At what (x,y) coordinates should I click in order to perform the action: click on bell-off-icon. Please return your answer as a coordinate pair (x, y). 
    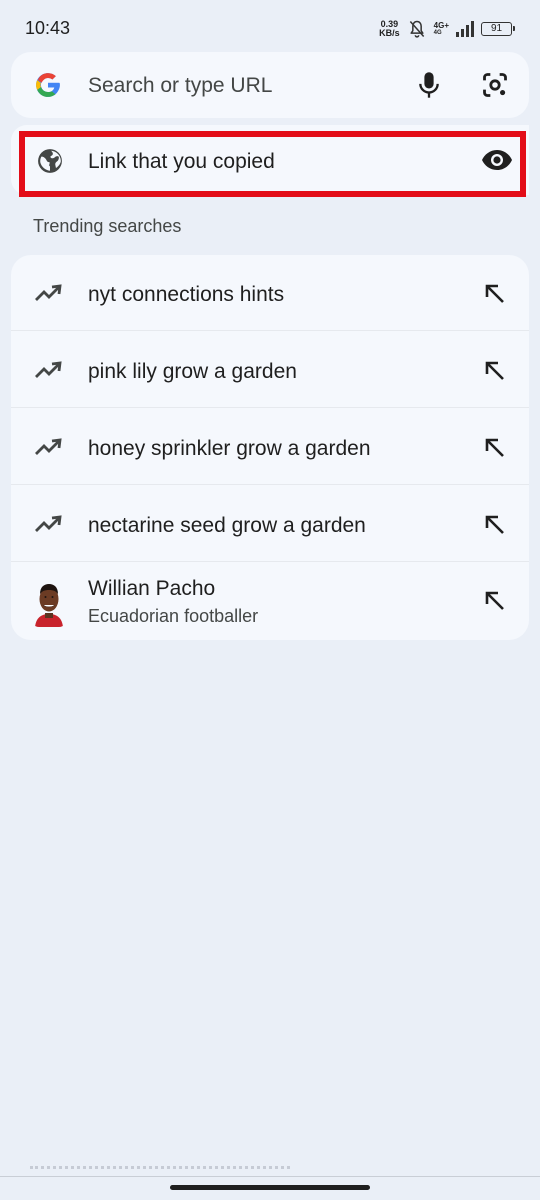
    Looking at the image, I should click on (416, 29).